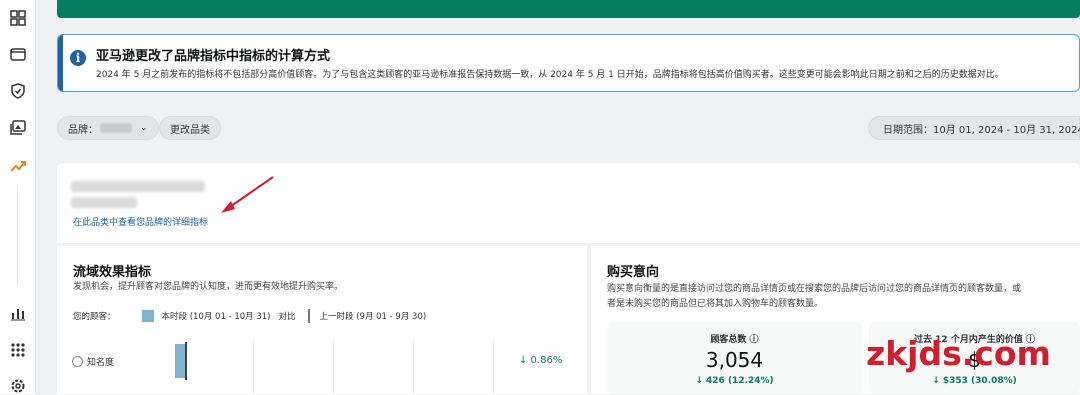  Describe the element at coordinates (373, 317) in the screenshot. I see `legend-previous: 上一时段 (9月 01 - 9月 30)` at that location.